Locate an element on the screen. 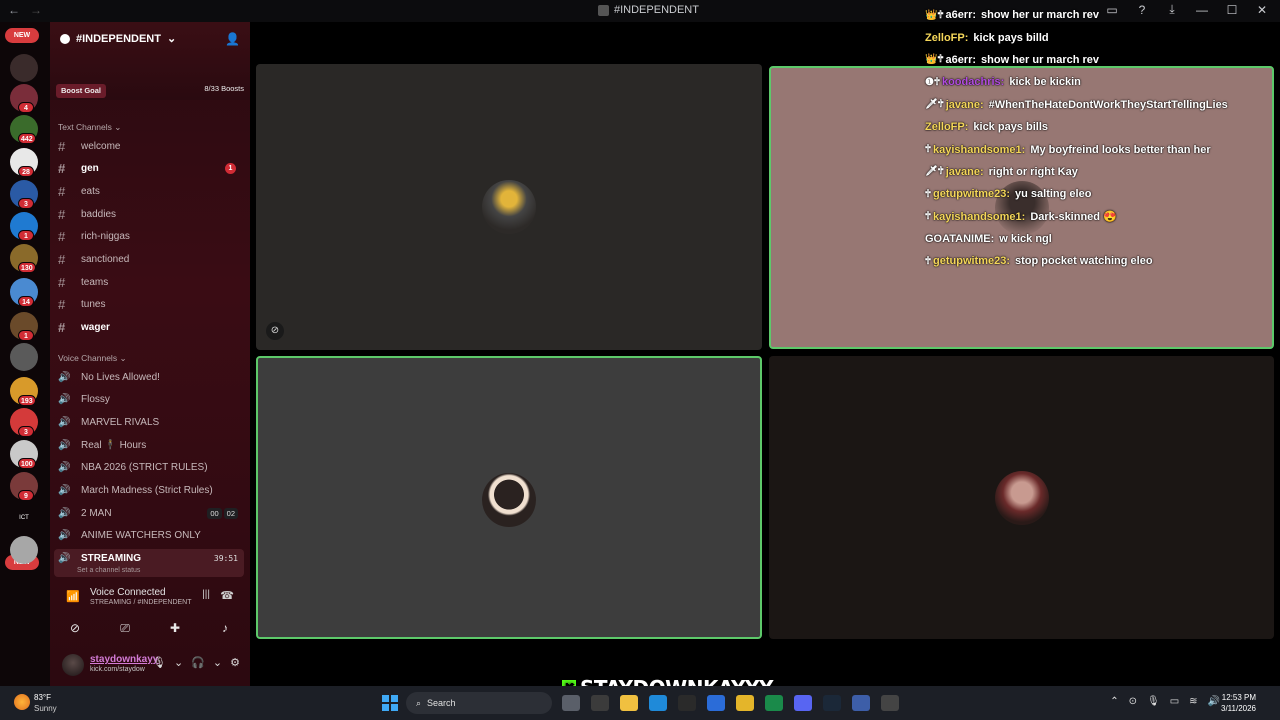  username: staydownkayy is located at coordinates (124, 659).